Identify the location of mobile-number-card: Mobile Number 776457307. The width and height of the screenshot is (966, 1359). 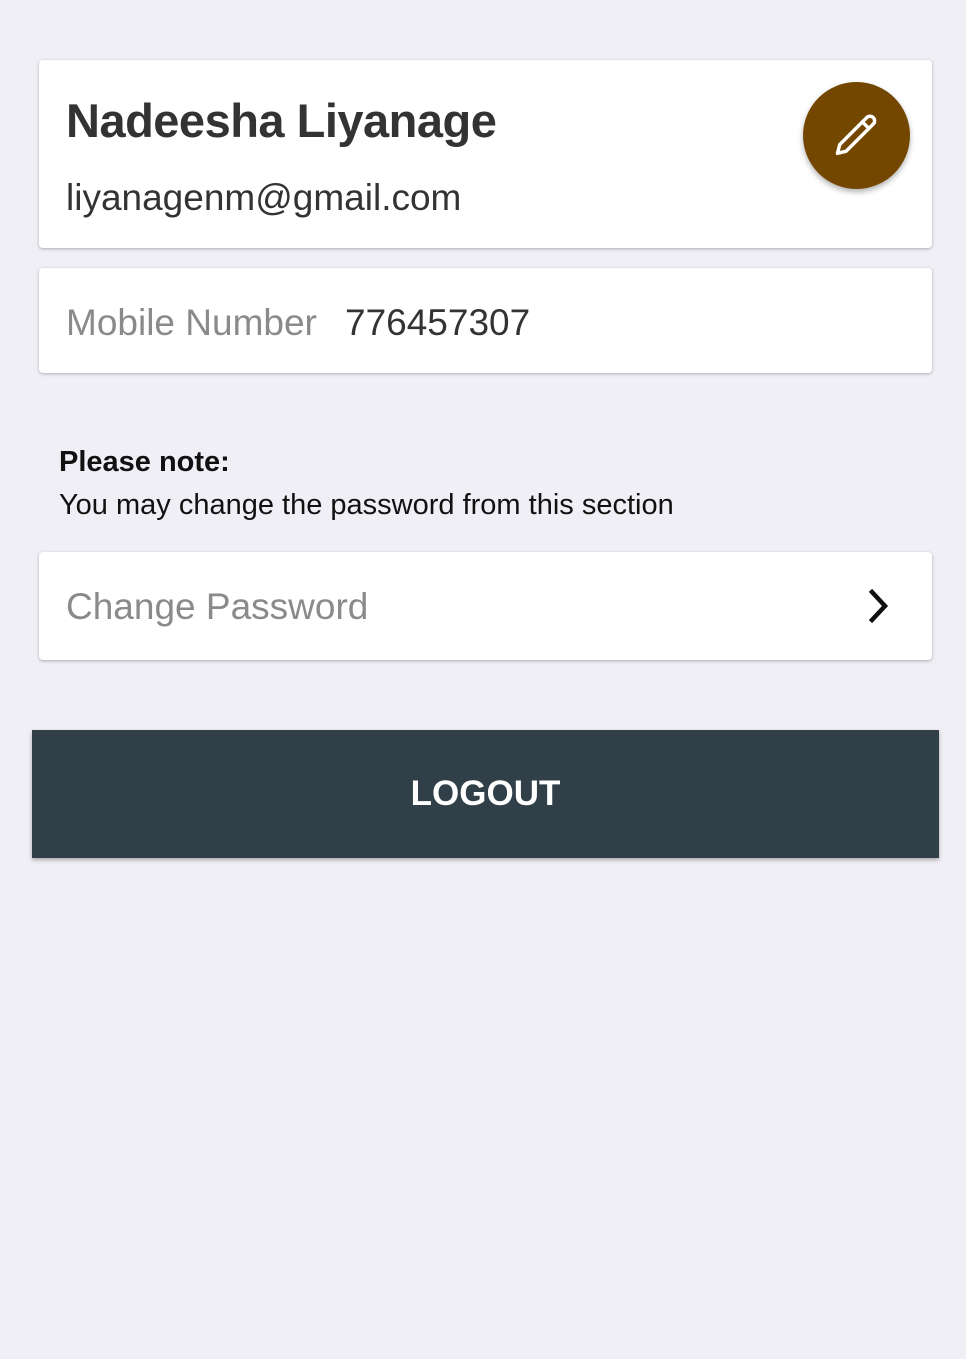
(485, 320).